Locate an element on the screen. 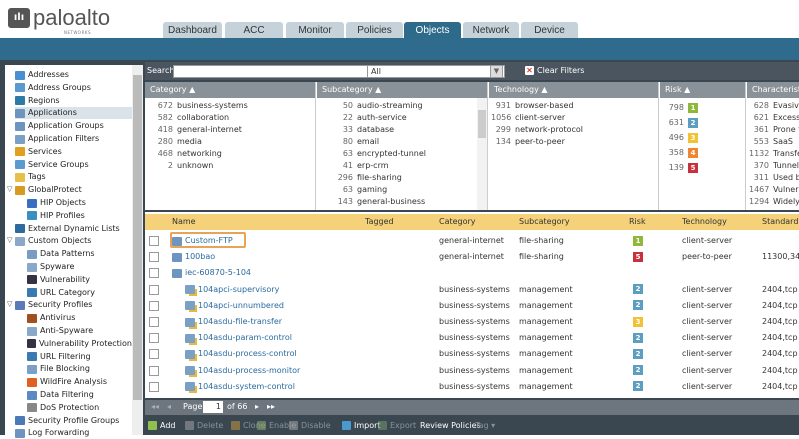  filter-item: 41 erp-crm is located at coordinates (403, 166).